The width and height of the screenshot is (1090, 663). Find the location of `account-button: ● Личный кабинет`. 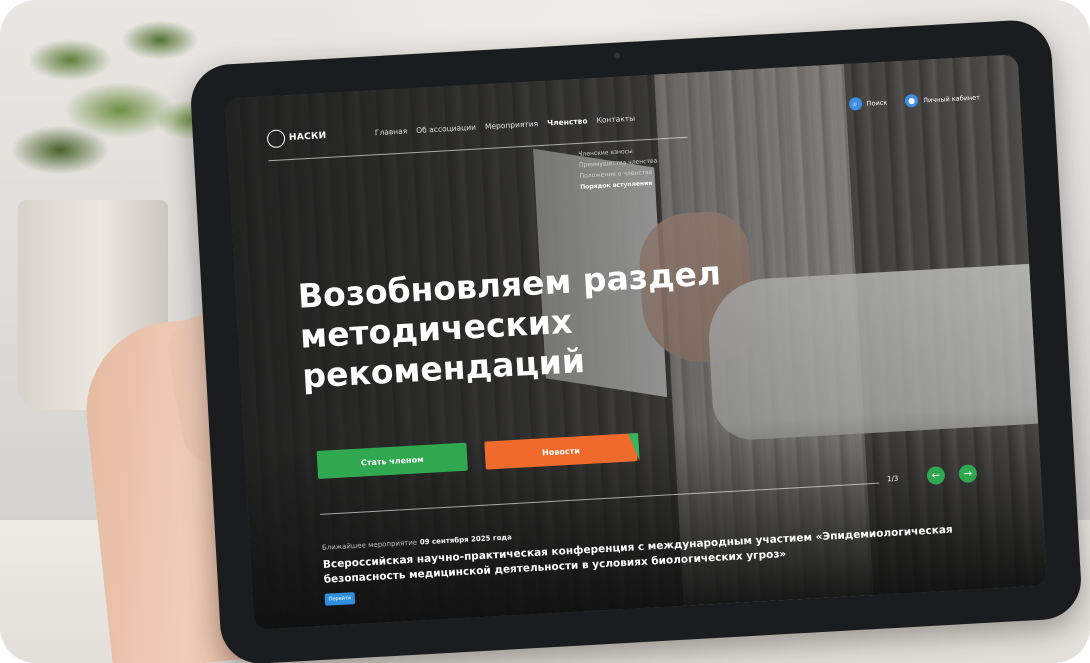

account-button: ● Личный кабинет is located at coordinates (942, 99).